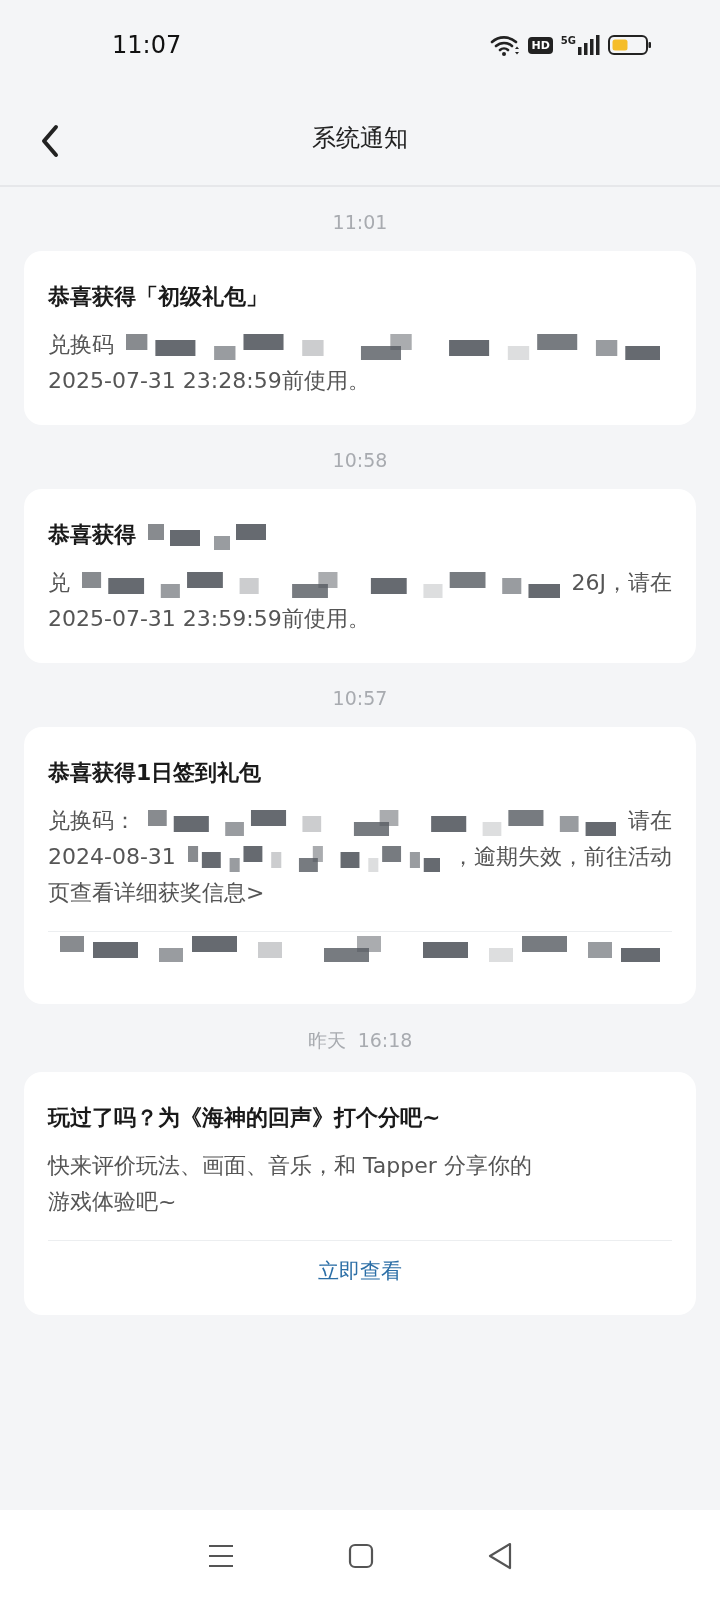 The width and height of the screenshot is (720, 1601). What do you see at coordinates (500, 1555) in the screenshot?
I see `triangle-back-icon` at bounding box center [500, 1555].